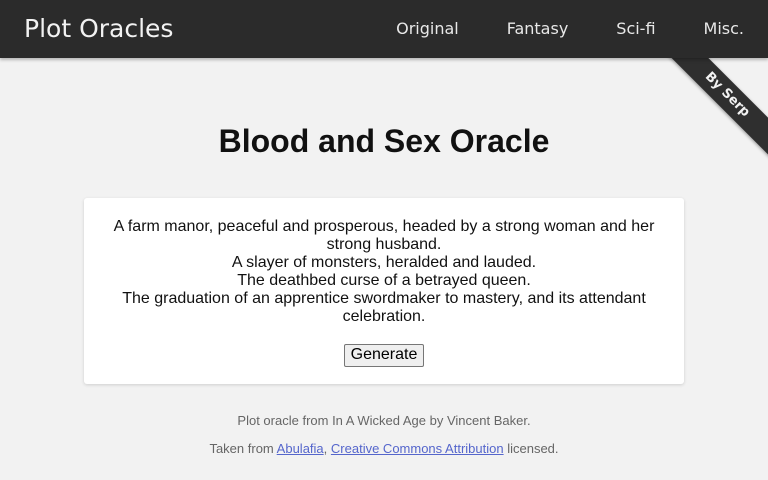 Image resolution: width=768 pixels, height=480 pixels. What do you see at coordinates (300, 448) in the screenshot?
I see `abulafia-link: Abulafia` at bounding box center [300, 448].